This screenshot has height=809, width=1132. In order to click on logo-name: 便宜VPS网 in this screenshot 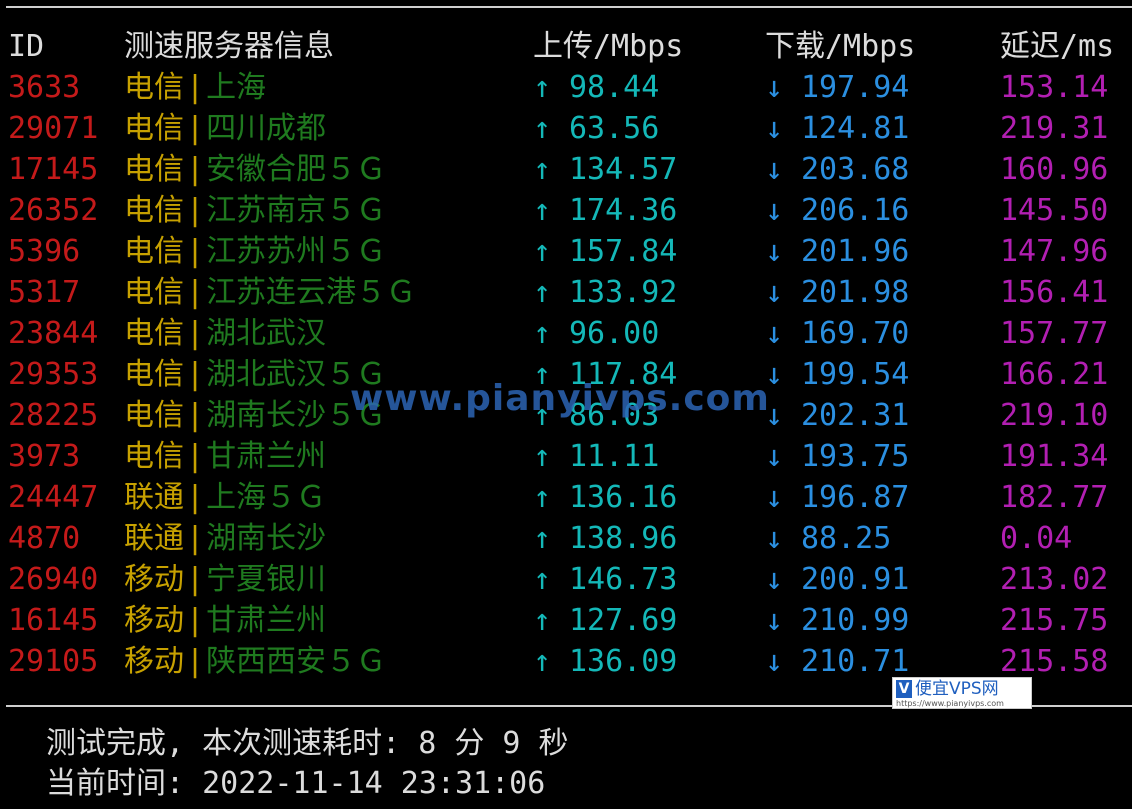, I will do `click(957, 689)`.